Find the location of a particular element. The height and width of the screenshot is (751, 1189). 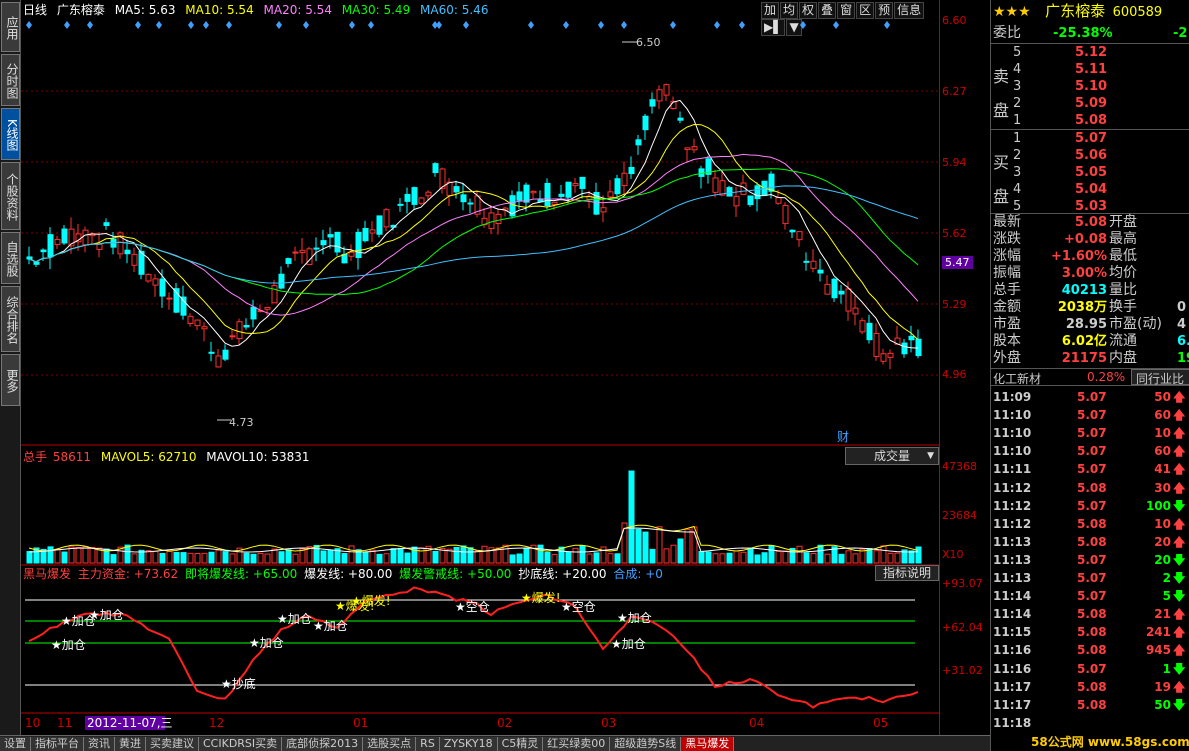

signal-label: ★爆发! is located at coordinates (541, 597).